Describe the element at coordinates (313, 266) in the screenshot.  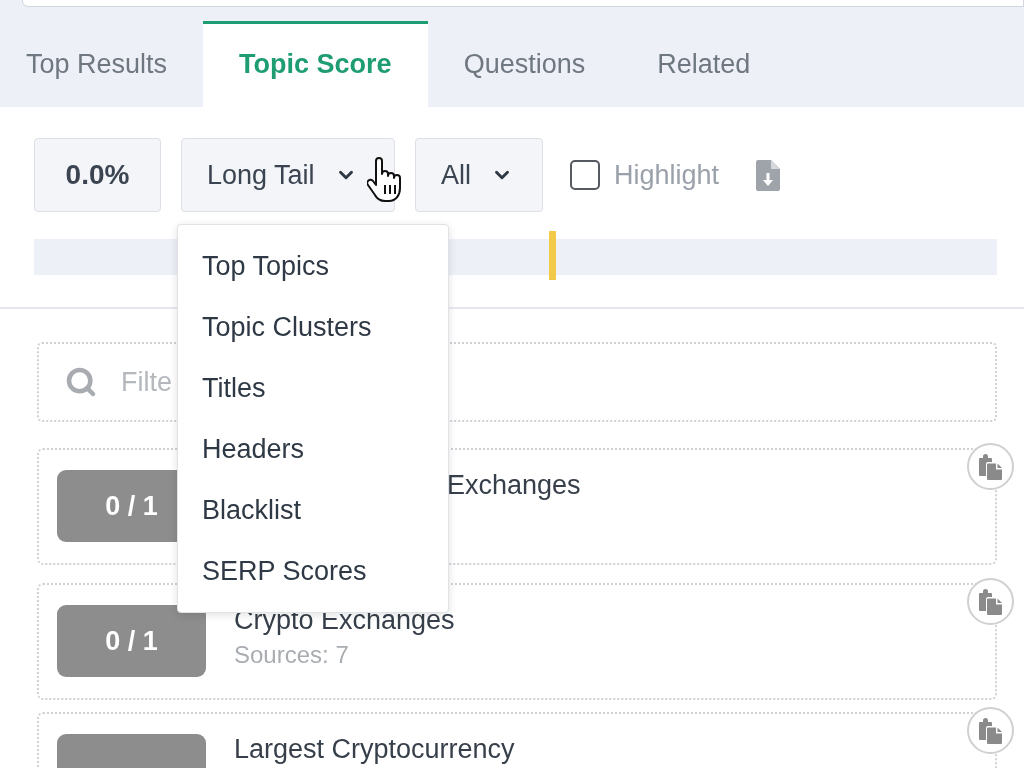
I see `menu-item: Top Topics` at that location.